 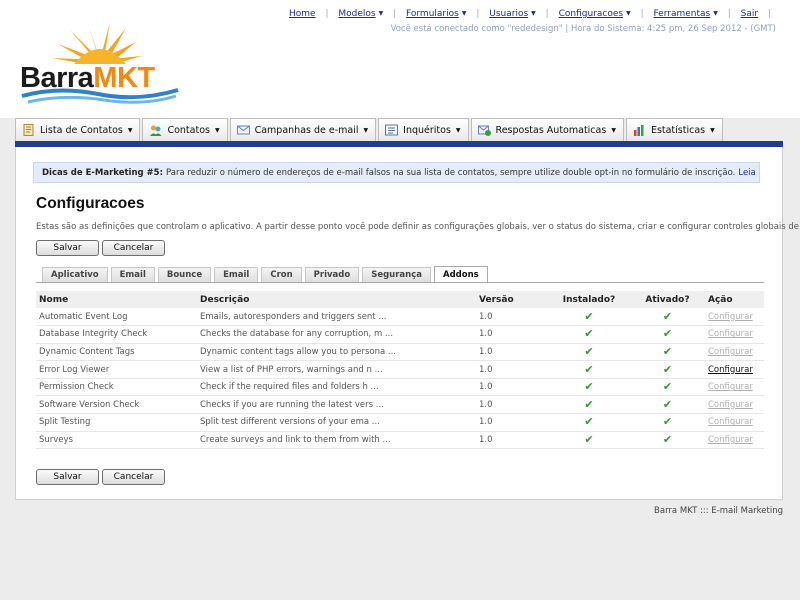 I want to click on footer-text: Barra MKT ::: E-mail Marketing, so click(x=718, y=511).